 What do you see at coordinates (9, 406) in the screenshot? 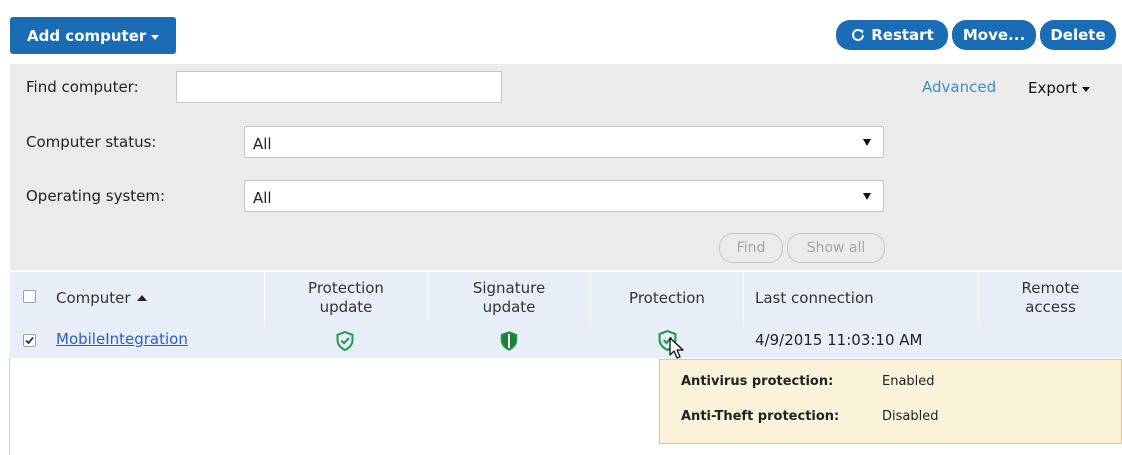
I see `table-left-border` at bounding box center [9, 406].